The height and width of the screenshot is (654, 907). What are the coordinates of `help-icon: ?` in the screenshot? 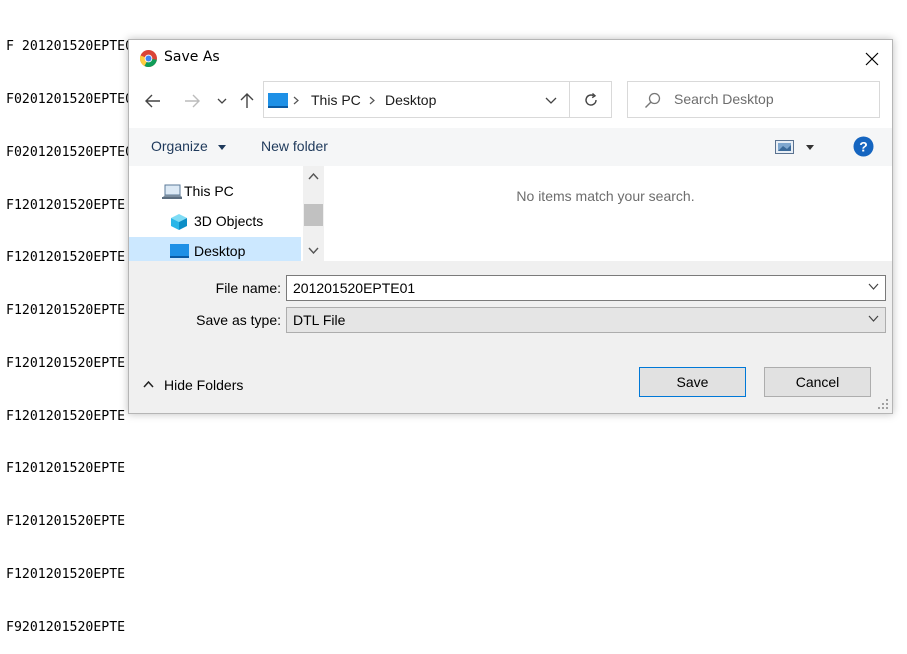 It's located at (863, 146).